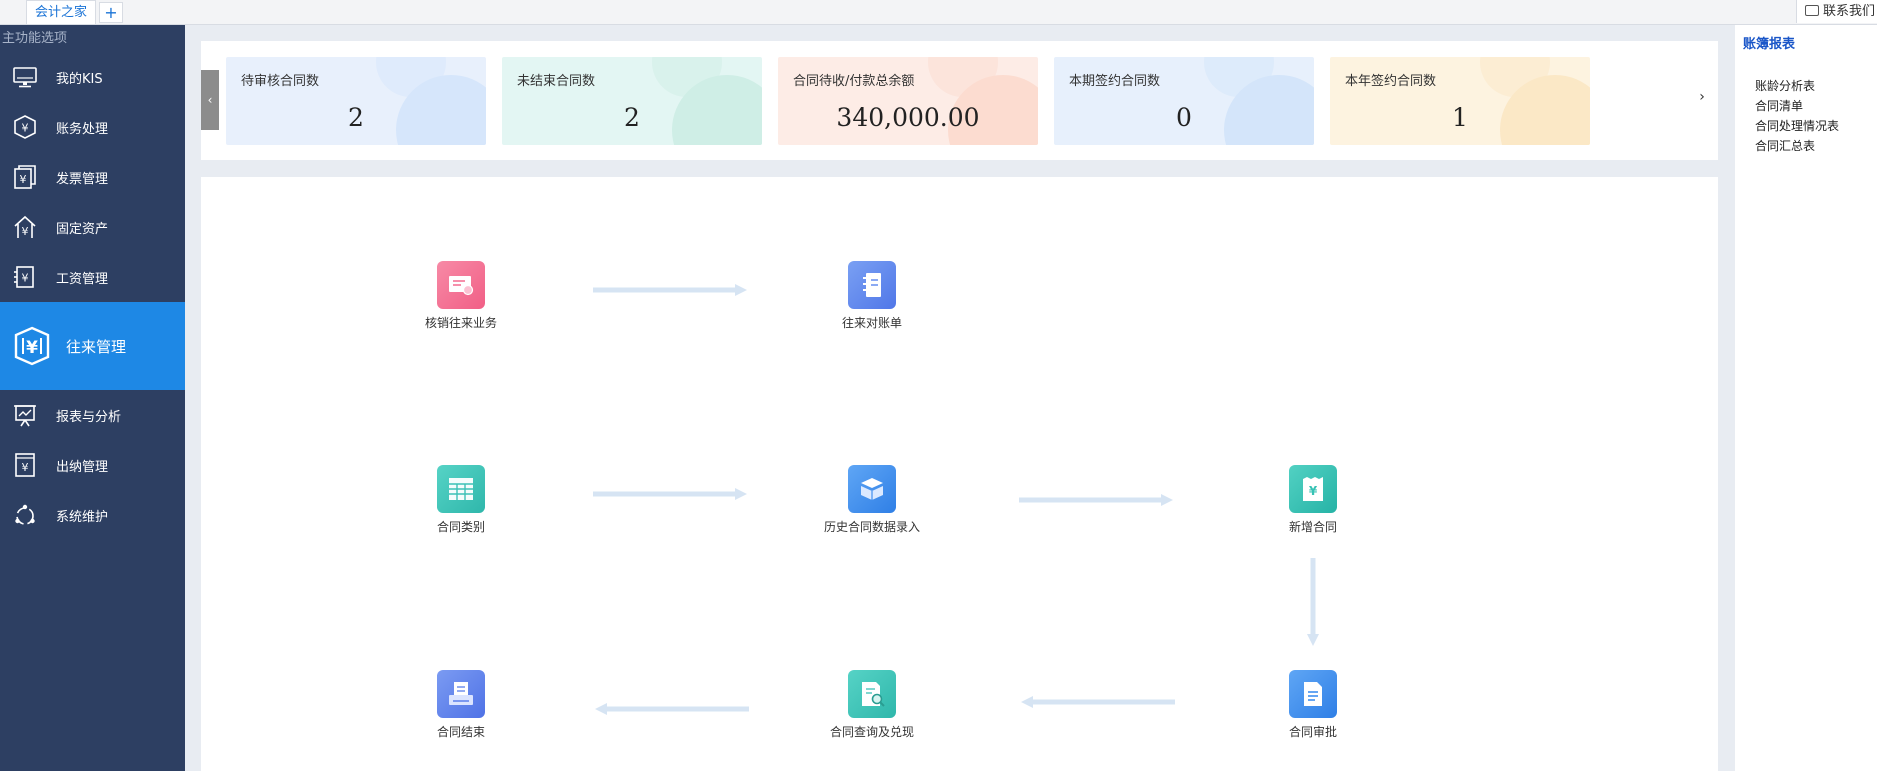 The width and height of the screenshot is (1877, 771). I want to click on ledger-icon: ¥, so click(25, 127).